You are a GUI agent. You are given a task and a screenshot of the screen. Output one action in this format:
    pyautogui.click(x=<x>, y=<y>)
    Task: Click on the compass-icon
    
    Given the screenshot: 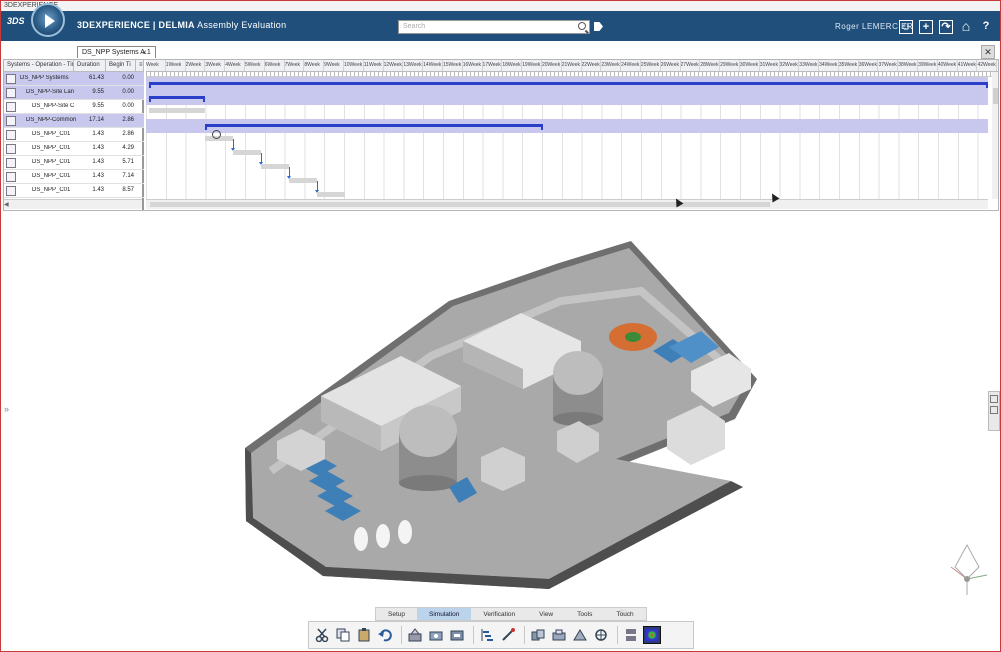 What is the action you would take?
    pyautogui.click(x=48, y=20)
    